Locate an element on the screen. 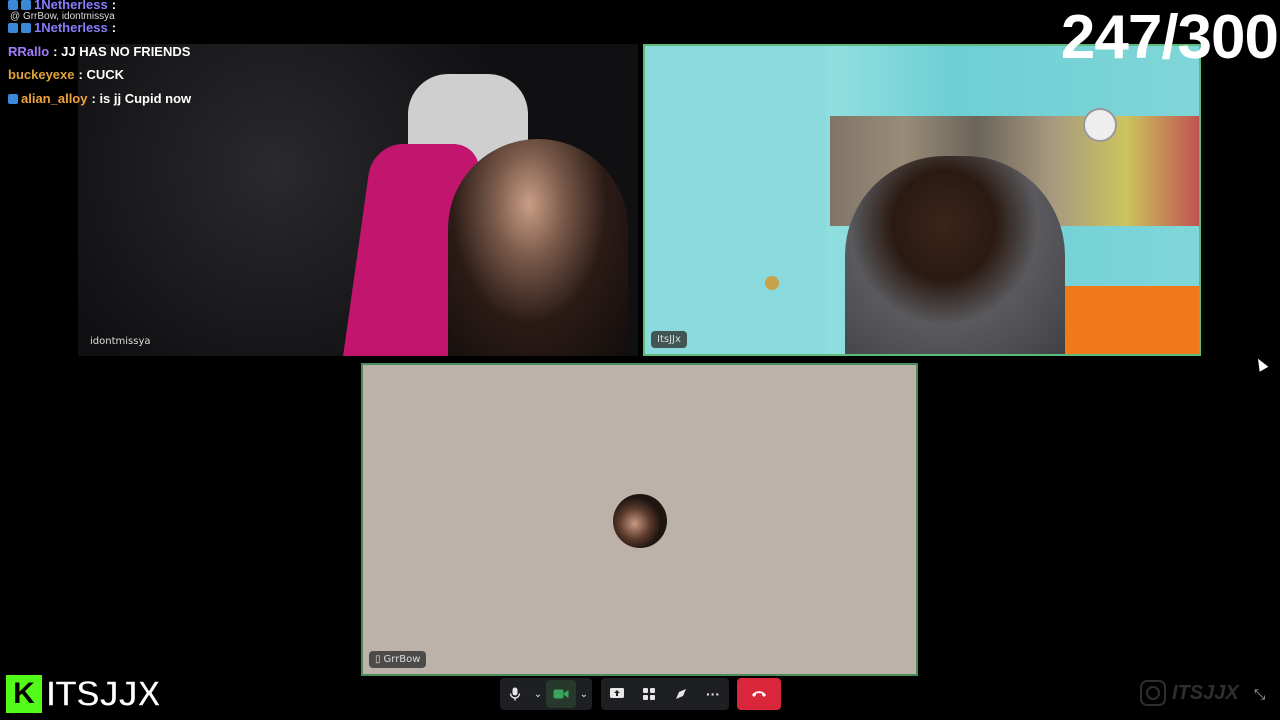  participant-name-badge: ▯ GrrBow is located at coordinates (398, 659).